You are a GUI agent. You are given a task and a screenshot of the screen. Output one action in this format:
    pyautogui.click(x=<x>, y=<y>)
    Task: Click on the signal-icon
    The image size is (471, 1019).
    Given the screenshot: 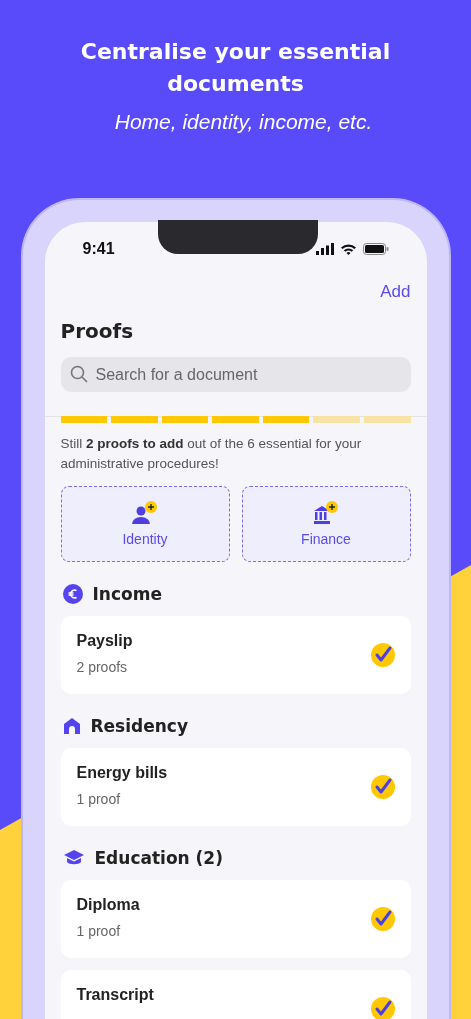 What is the action you would take?
    pyautogui.click(x=324, y=249)
    